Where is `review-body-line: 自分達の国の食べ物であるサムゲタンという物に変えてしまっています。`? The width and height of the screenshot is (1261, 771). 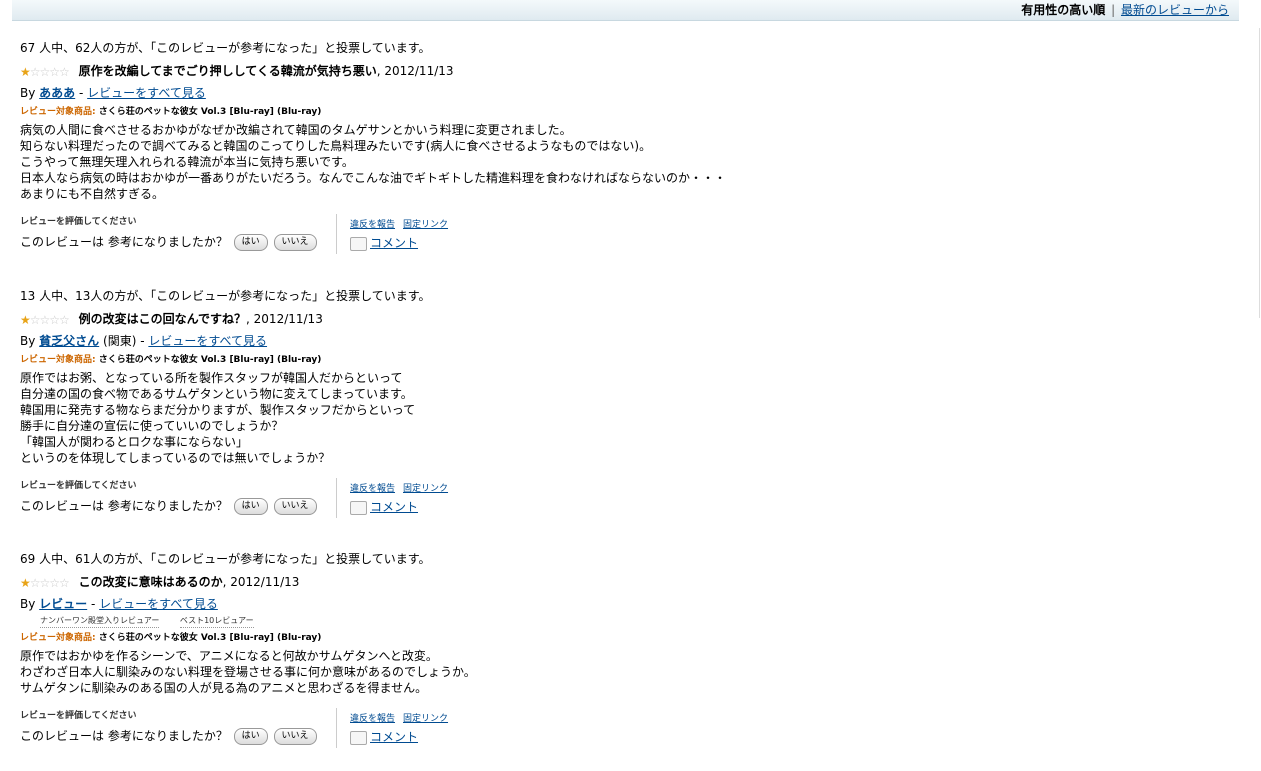 review-body-line: 自分達の国の食べ物であるサムゲタンという物に変えてしまっています。 is located at coordinates (216, 394).